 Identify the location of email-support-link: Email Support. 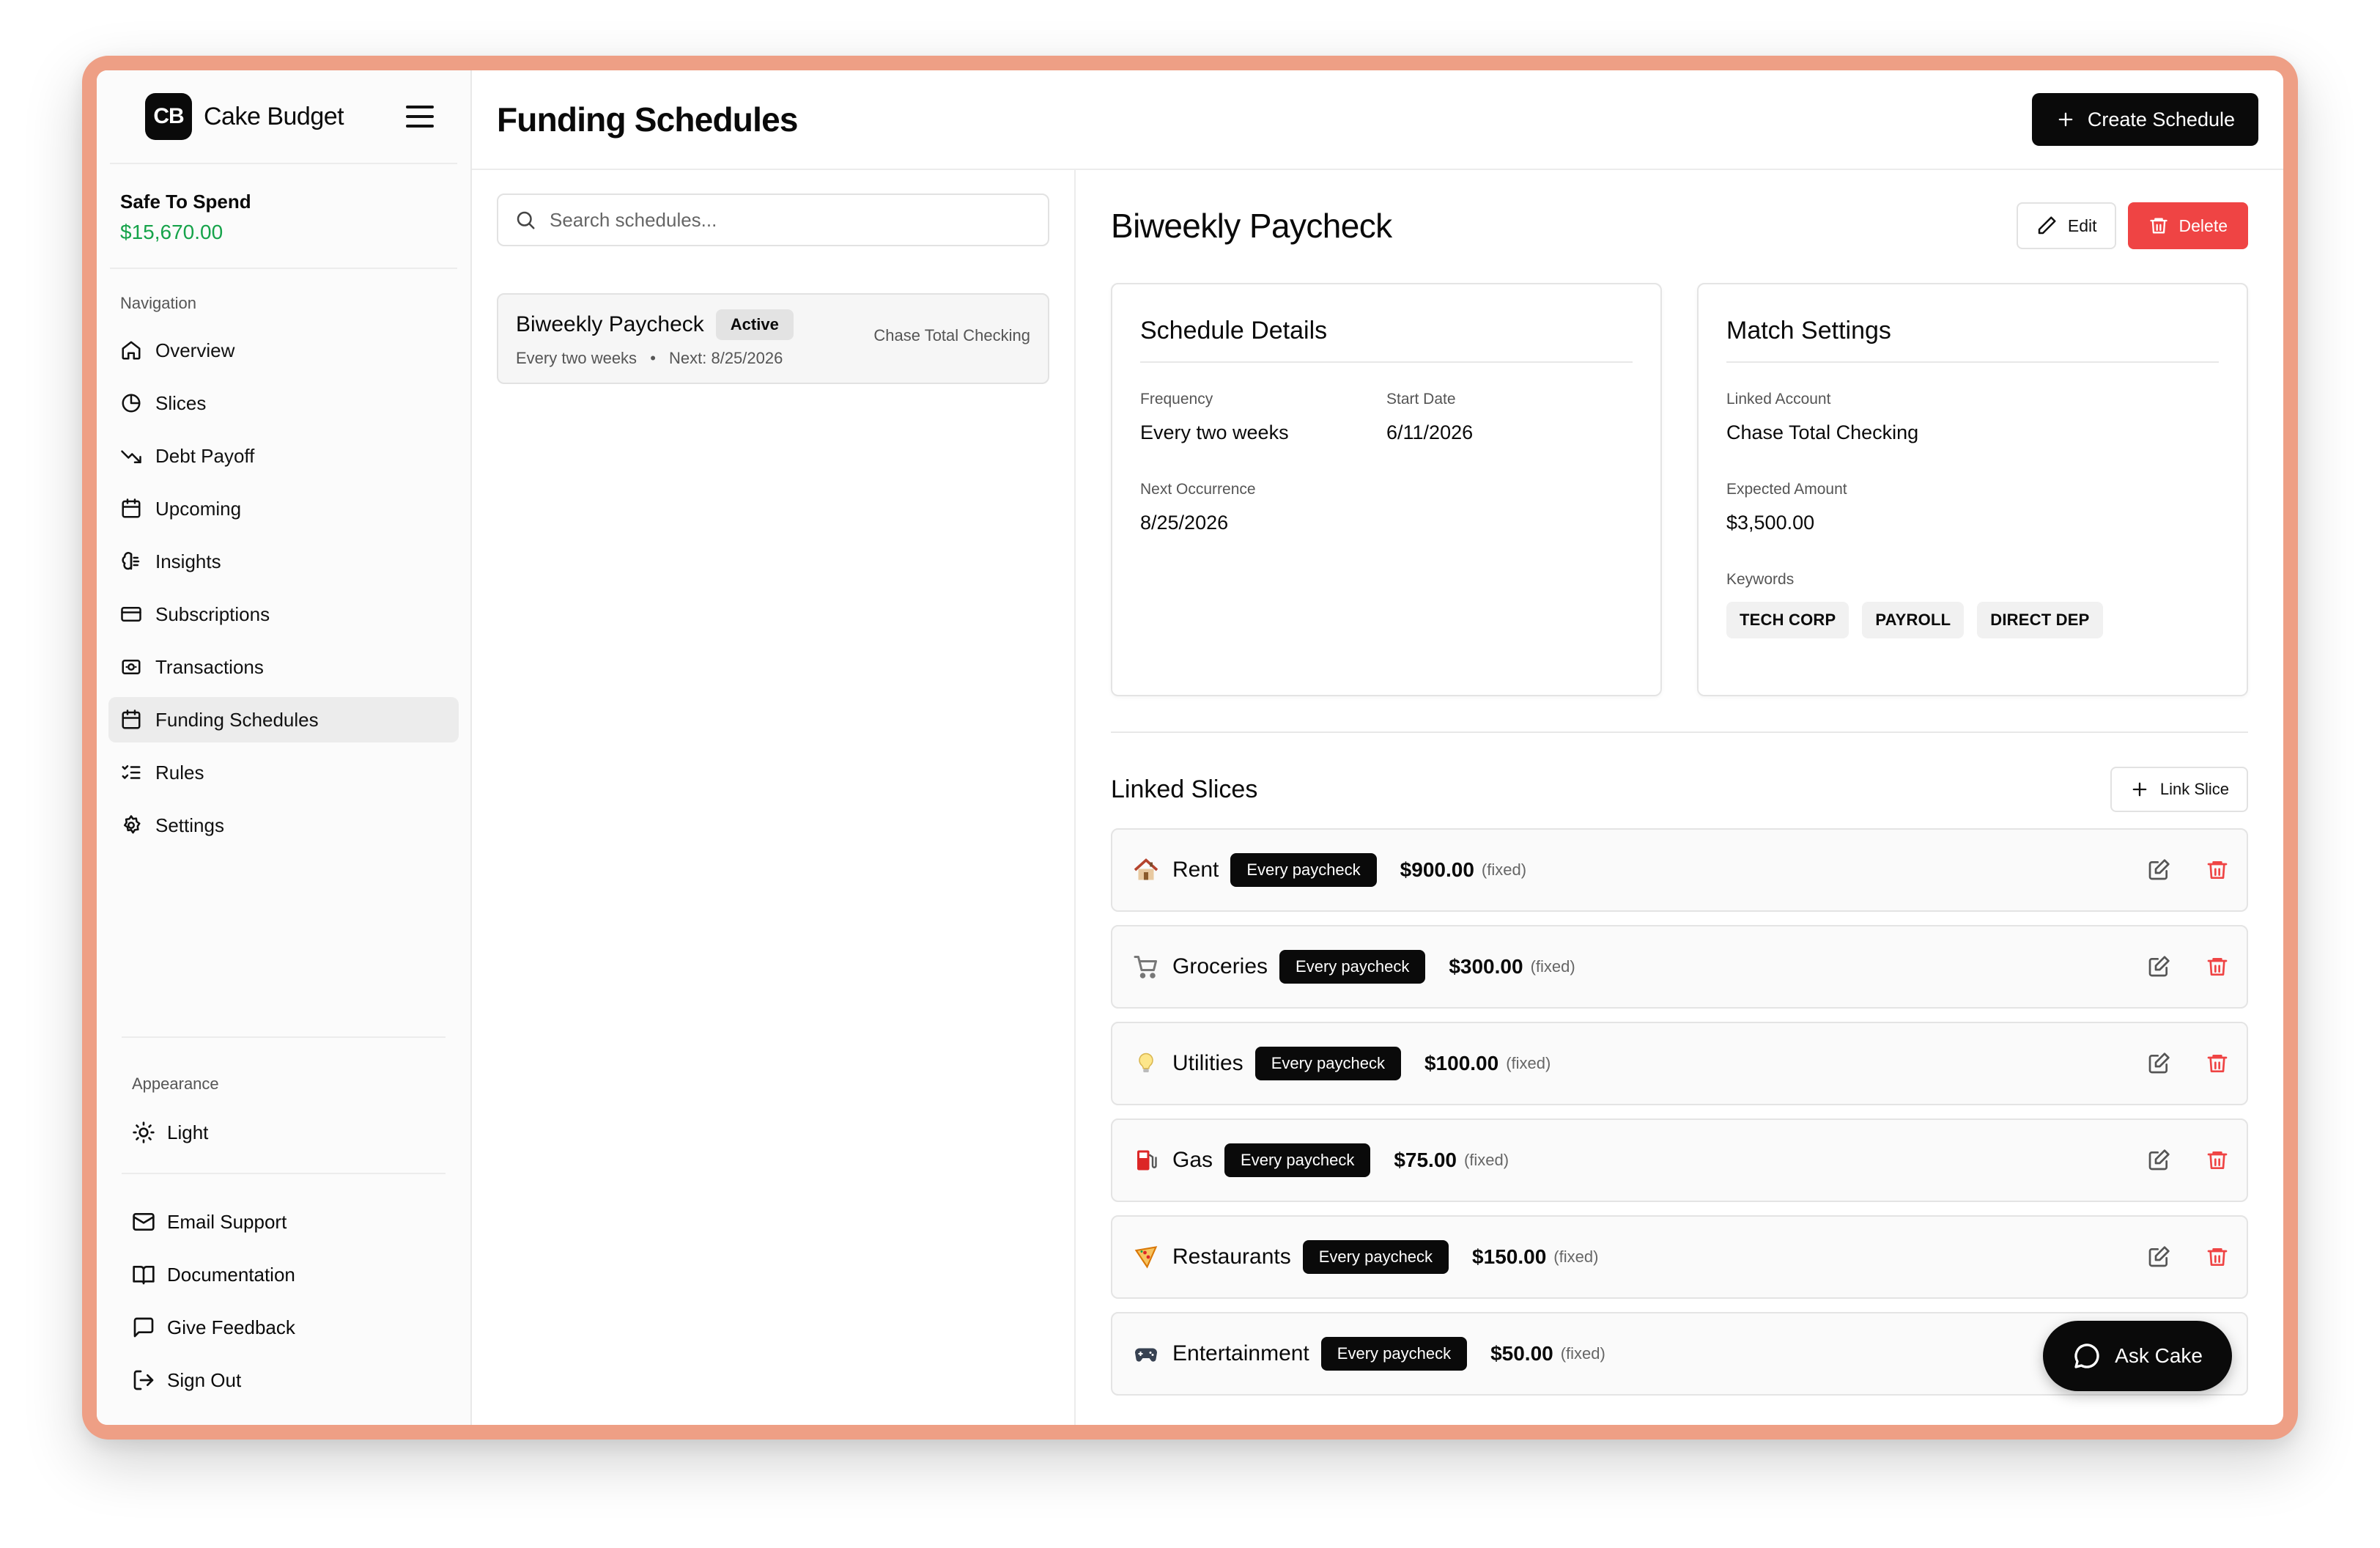
(283, 1222).